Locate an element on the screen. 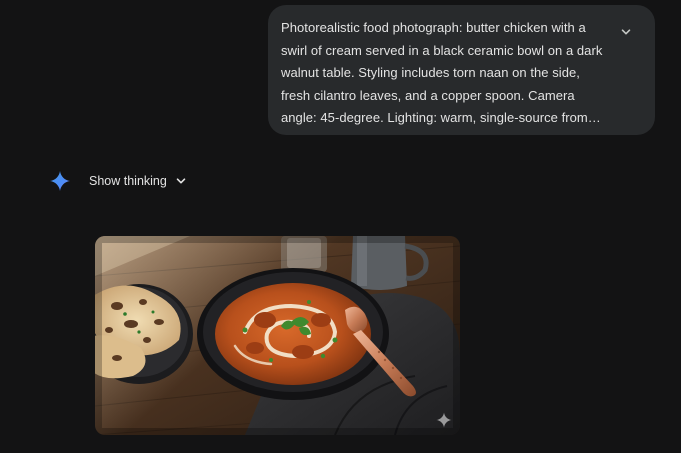 The height and width of the screenshot is (453, 681). expand-prompt-button is located at coordinates (626, 32).